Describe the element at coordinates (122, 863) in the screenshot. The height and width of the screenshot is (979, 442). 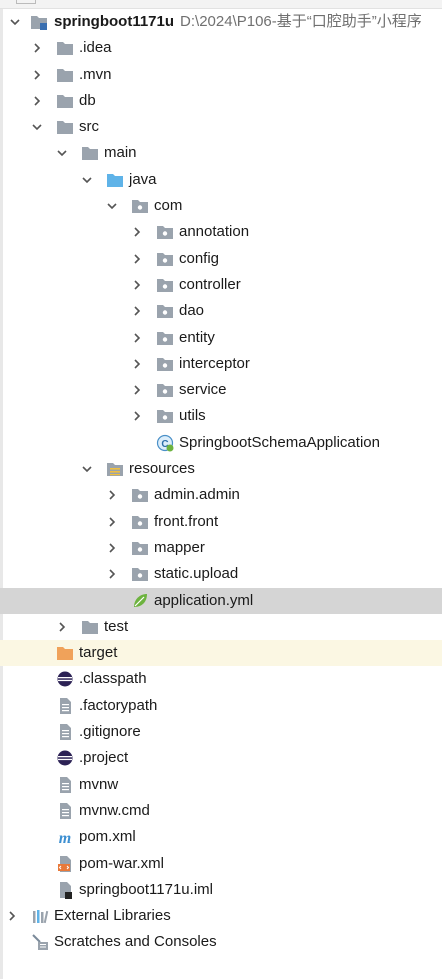
I see `tree-label: pom-war.xml` at that location.